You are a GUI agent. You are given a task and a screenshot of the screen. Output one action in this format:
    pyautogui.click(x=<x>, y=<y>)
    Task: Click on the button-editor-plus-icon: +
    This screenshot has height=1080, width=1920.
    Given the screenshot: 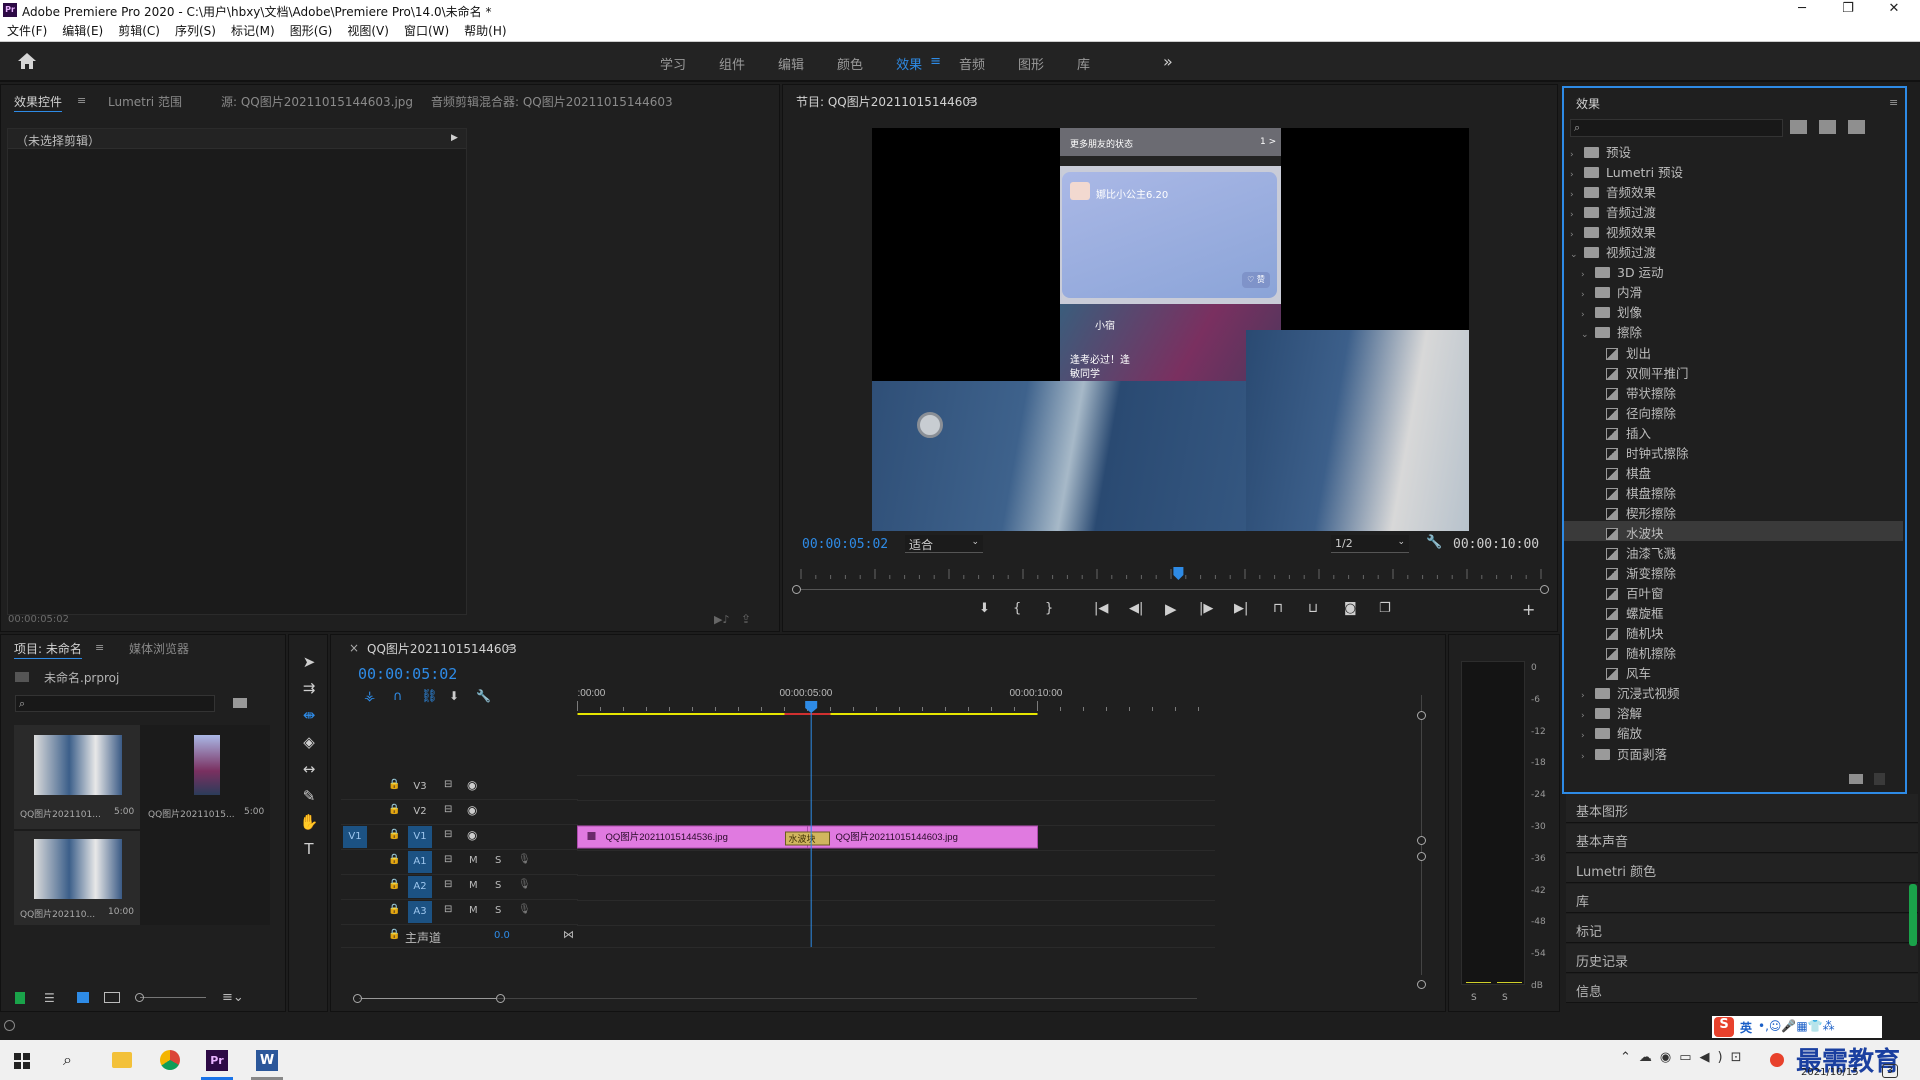 What is the action you would take?
    pyautogui.click(x=1528, y=609)
    